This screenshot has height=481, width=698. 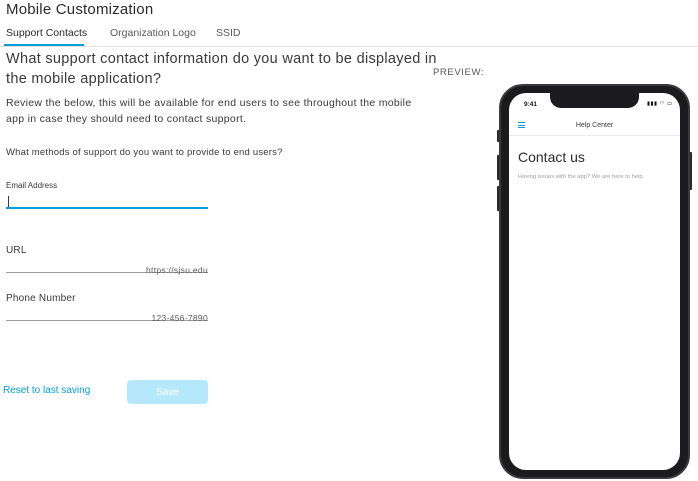 What do you see at coordinates (459, 72) in the screenshot?
I see `preview-label: PREVIEW:` at bounding box center [459, 72].